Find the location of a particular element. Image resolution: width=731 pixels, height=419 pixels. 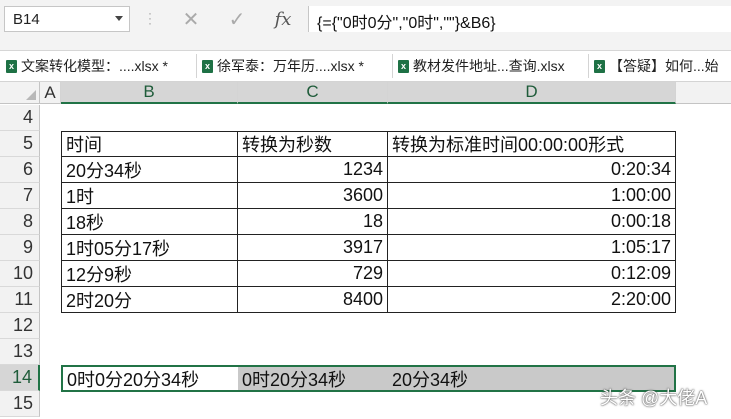

select-all-corner is located at coordinates (20, 93).